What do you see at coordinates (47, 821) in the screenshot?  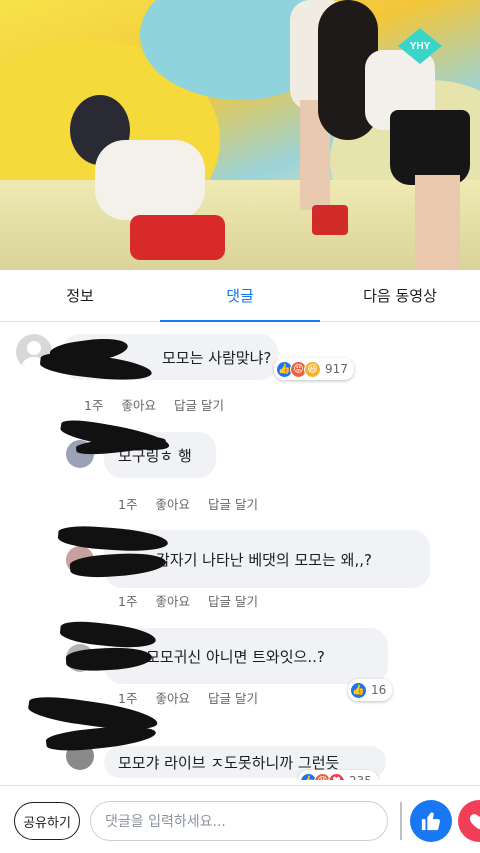 I see `share-button: 공유하기` at bounding box center [47, 821].